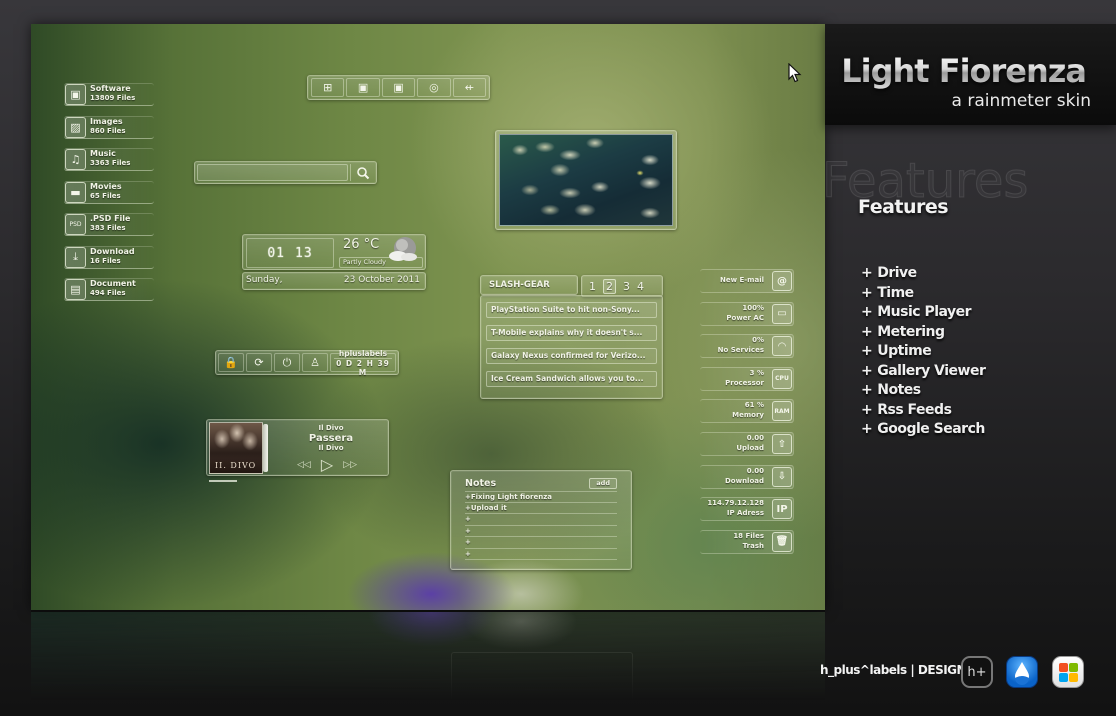 The height and width of the screenshot is (716, 1116). I want to click on drive-name: Music, so click(103, 153).